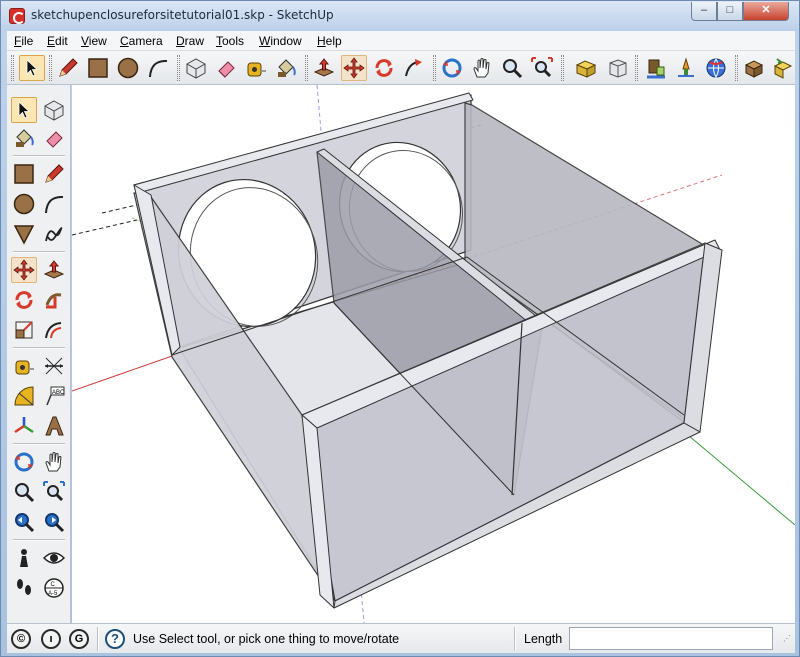 This screenshot has height=657, width=800. Describe the element at coordinates (24, 558) in the screenshot. I see `position-camera-tool-icon` at that location.